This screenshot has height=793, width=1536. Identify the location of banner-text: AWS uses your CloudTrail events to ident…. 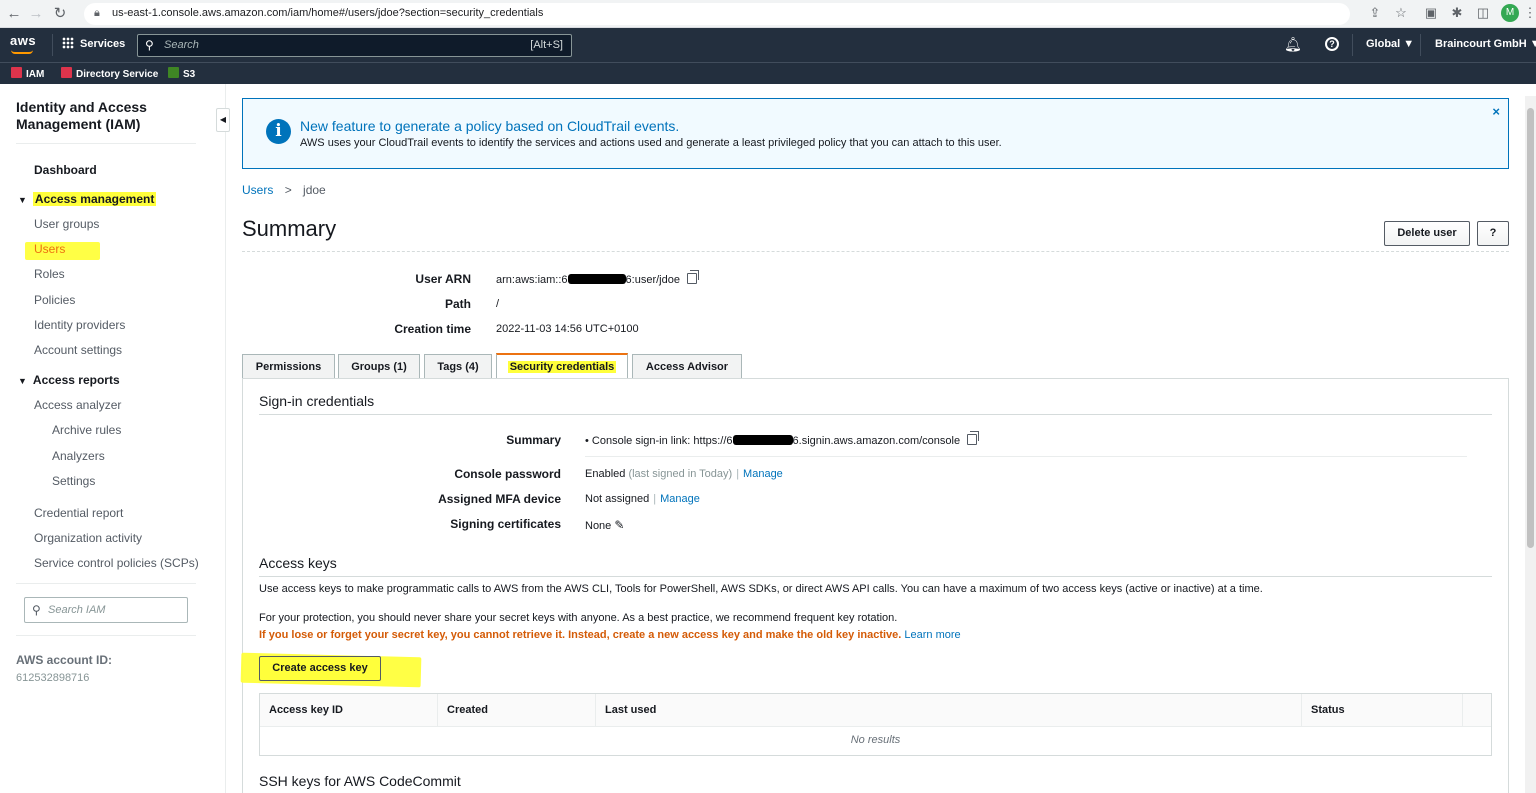
(651, 143).